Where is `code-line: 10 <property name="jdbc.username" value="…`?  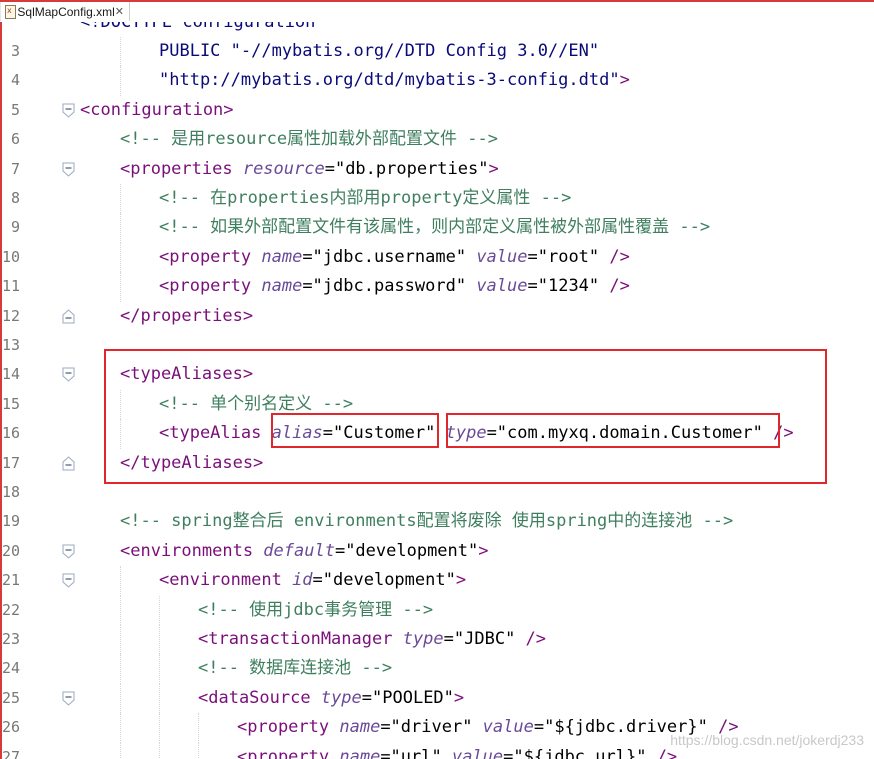 code-line: 10 <property name="jdbc.username" value="… is located at coordinates (437, 257).